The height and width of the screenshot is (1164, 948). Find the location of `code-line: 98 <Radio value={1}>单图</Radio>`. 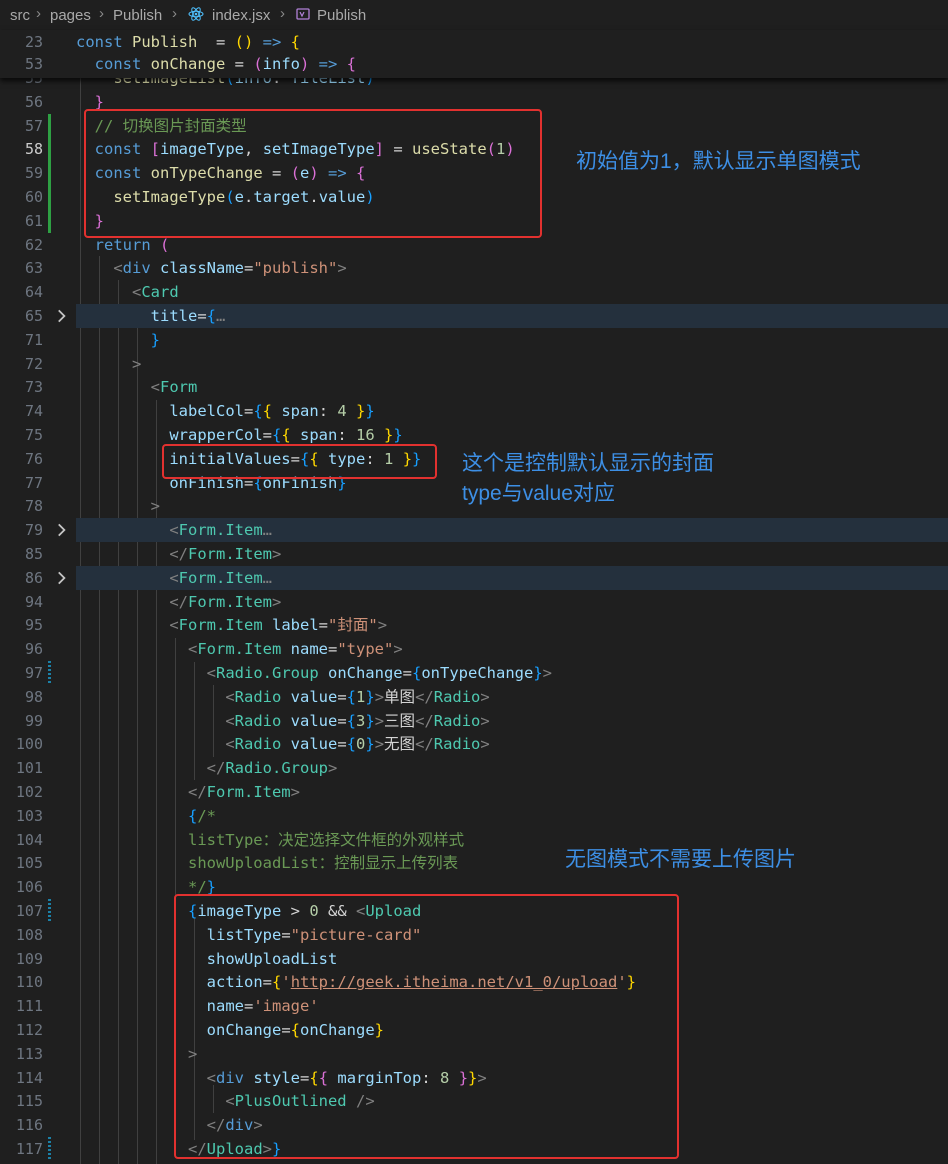

code-line: 98 <Radio value={1}>单图</Radio> is located at coordinates (474, 697).